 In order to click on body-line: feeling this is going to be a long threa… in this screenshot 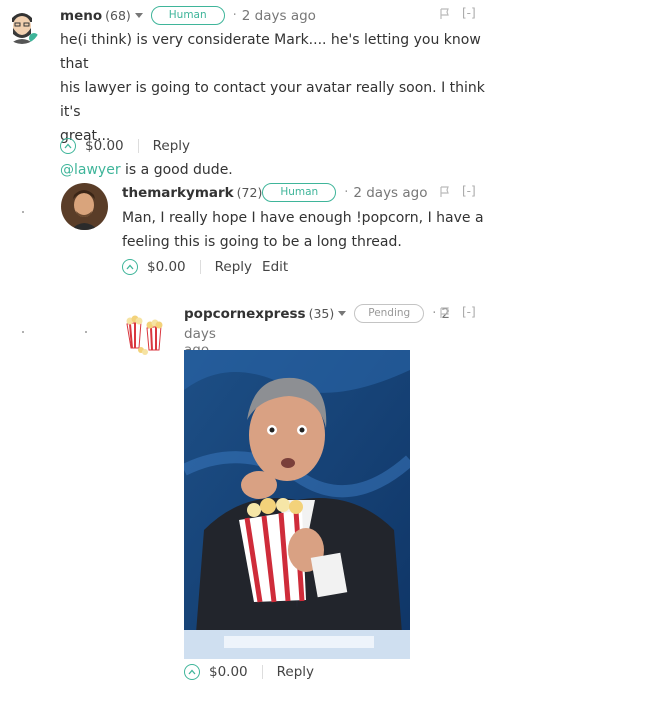, I will do `click(262, 242)`.